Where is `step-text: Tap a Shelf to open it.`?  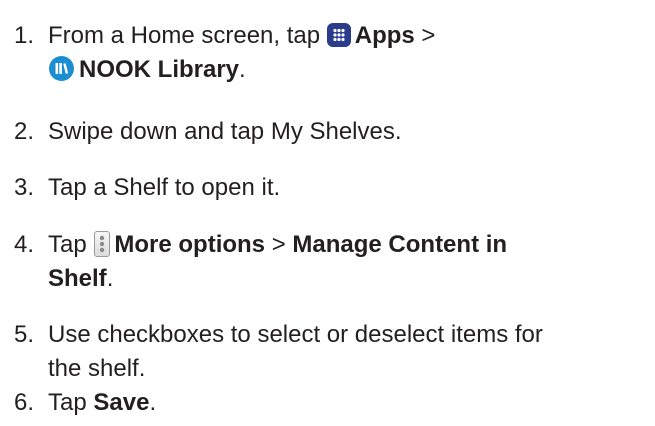 step-text: Tap a Shelf to open it. is located at coordinates (164, 187).